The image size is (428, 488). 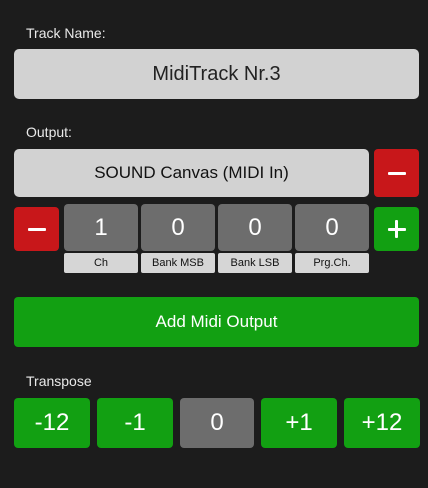 I want to click on bank-lsb-value: 0, so click(x=255, y=227).